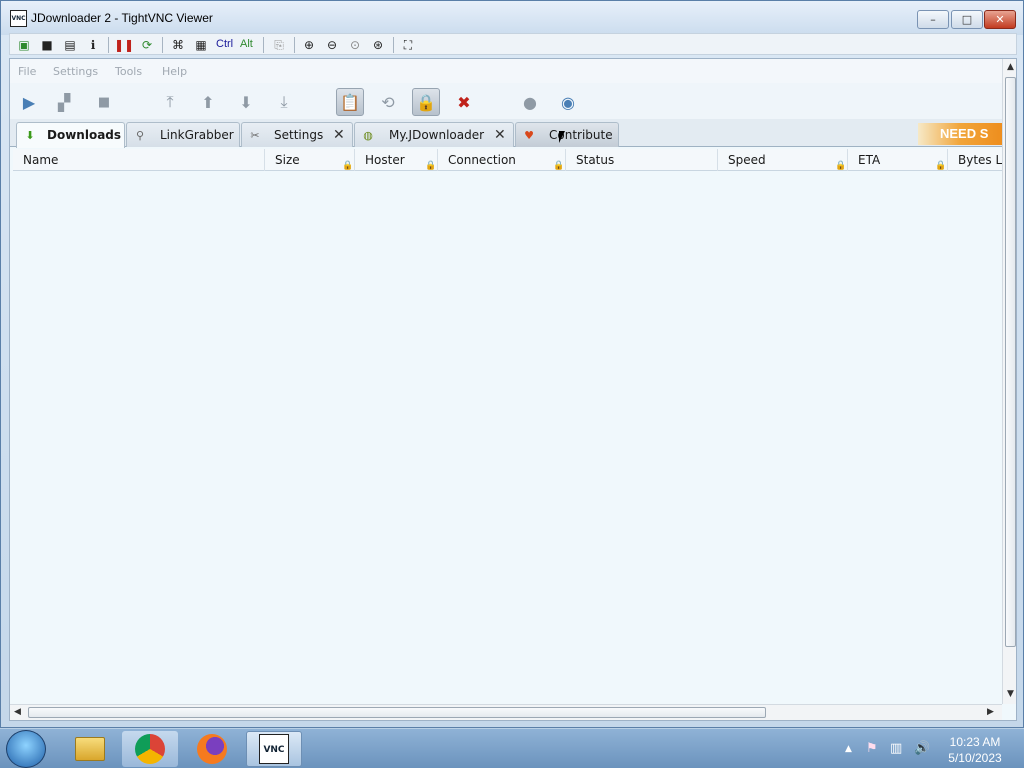 This screenshot has width=1024, height=768. Describe the element at coordinates (246, 44) in the screenshot. I see `alt-toggle: Alt` at that location.